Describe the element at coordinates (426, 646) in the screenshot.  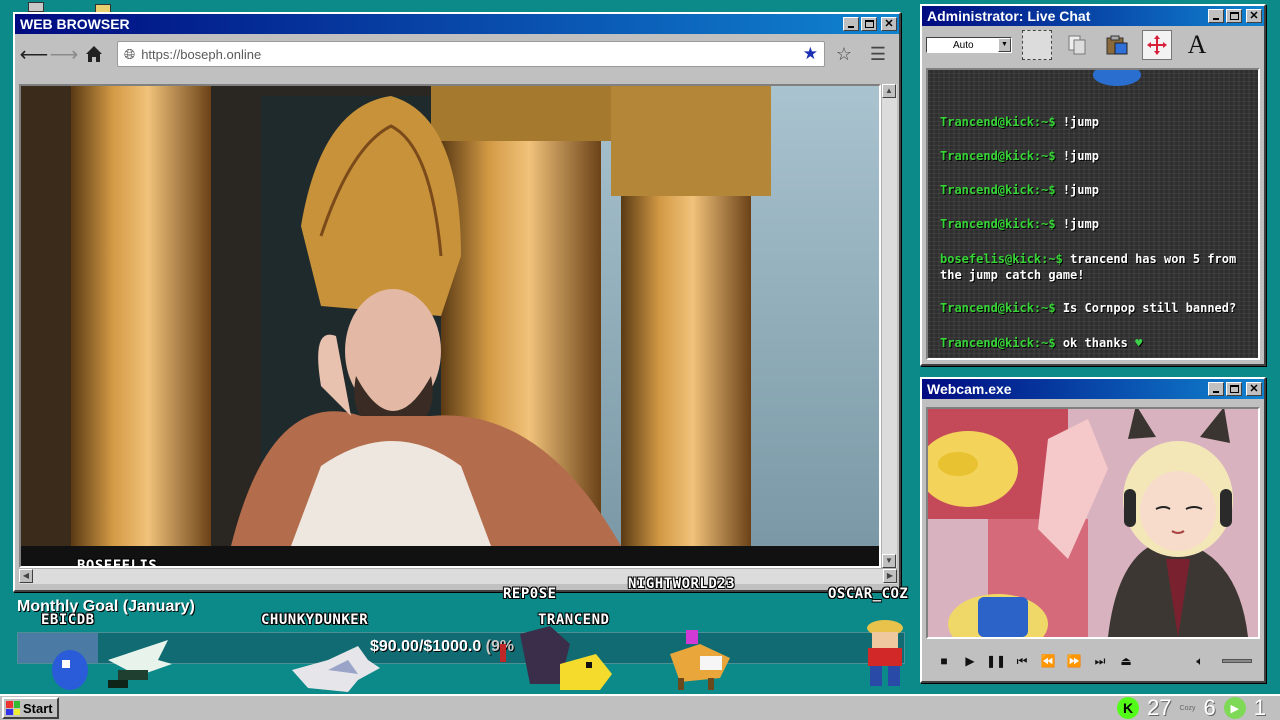
I see `goal-amount-value: $90.00/$1000.0` at that location.